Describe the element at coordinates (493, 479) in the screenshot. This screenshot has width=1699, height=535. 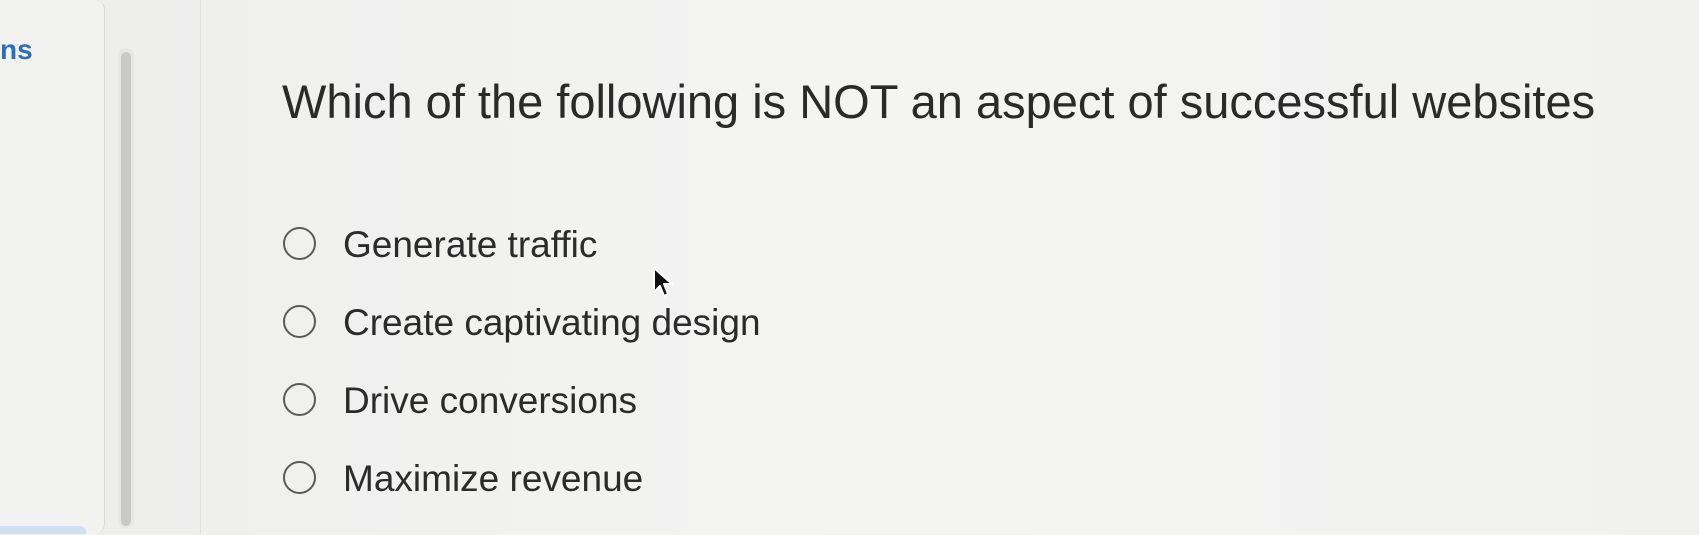
I see `option-label: Maximize revenue` at that location.